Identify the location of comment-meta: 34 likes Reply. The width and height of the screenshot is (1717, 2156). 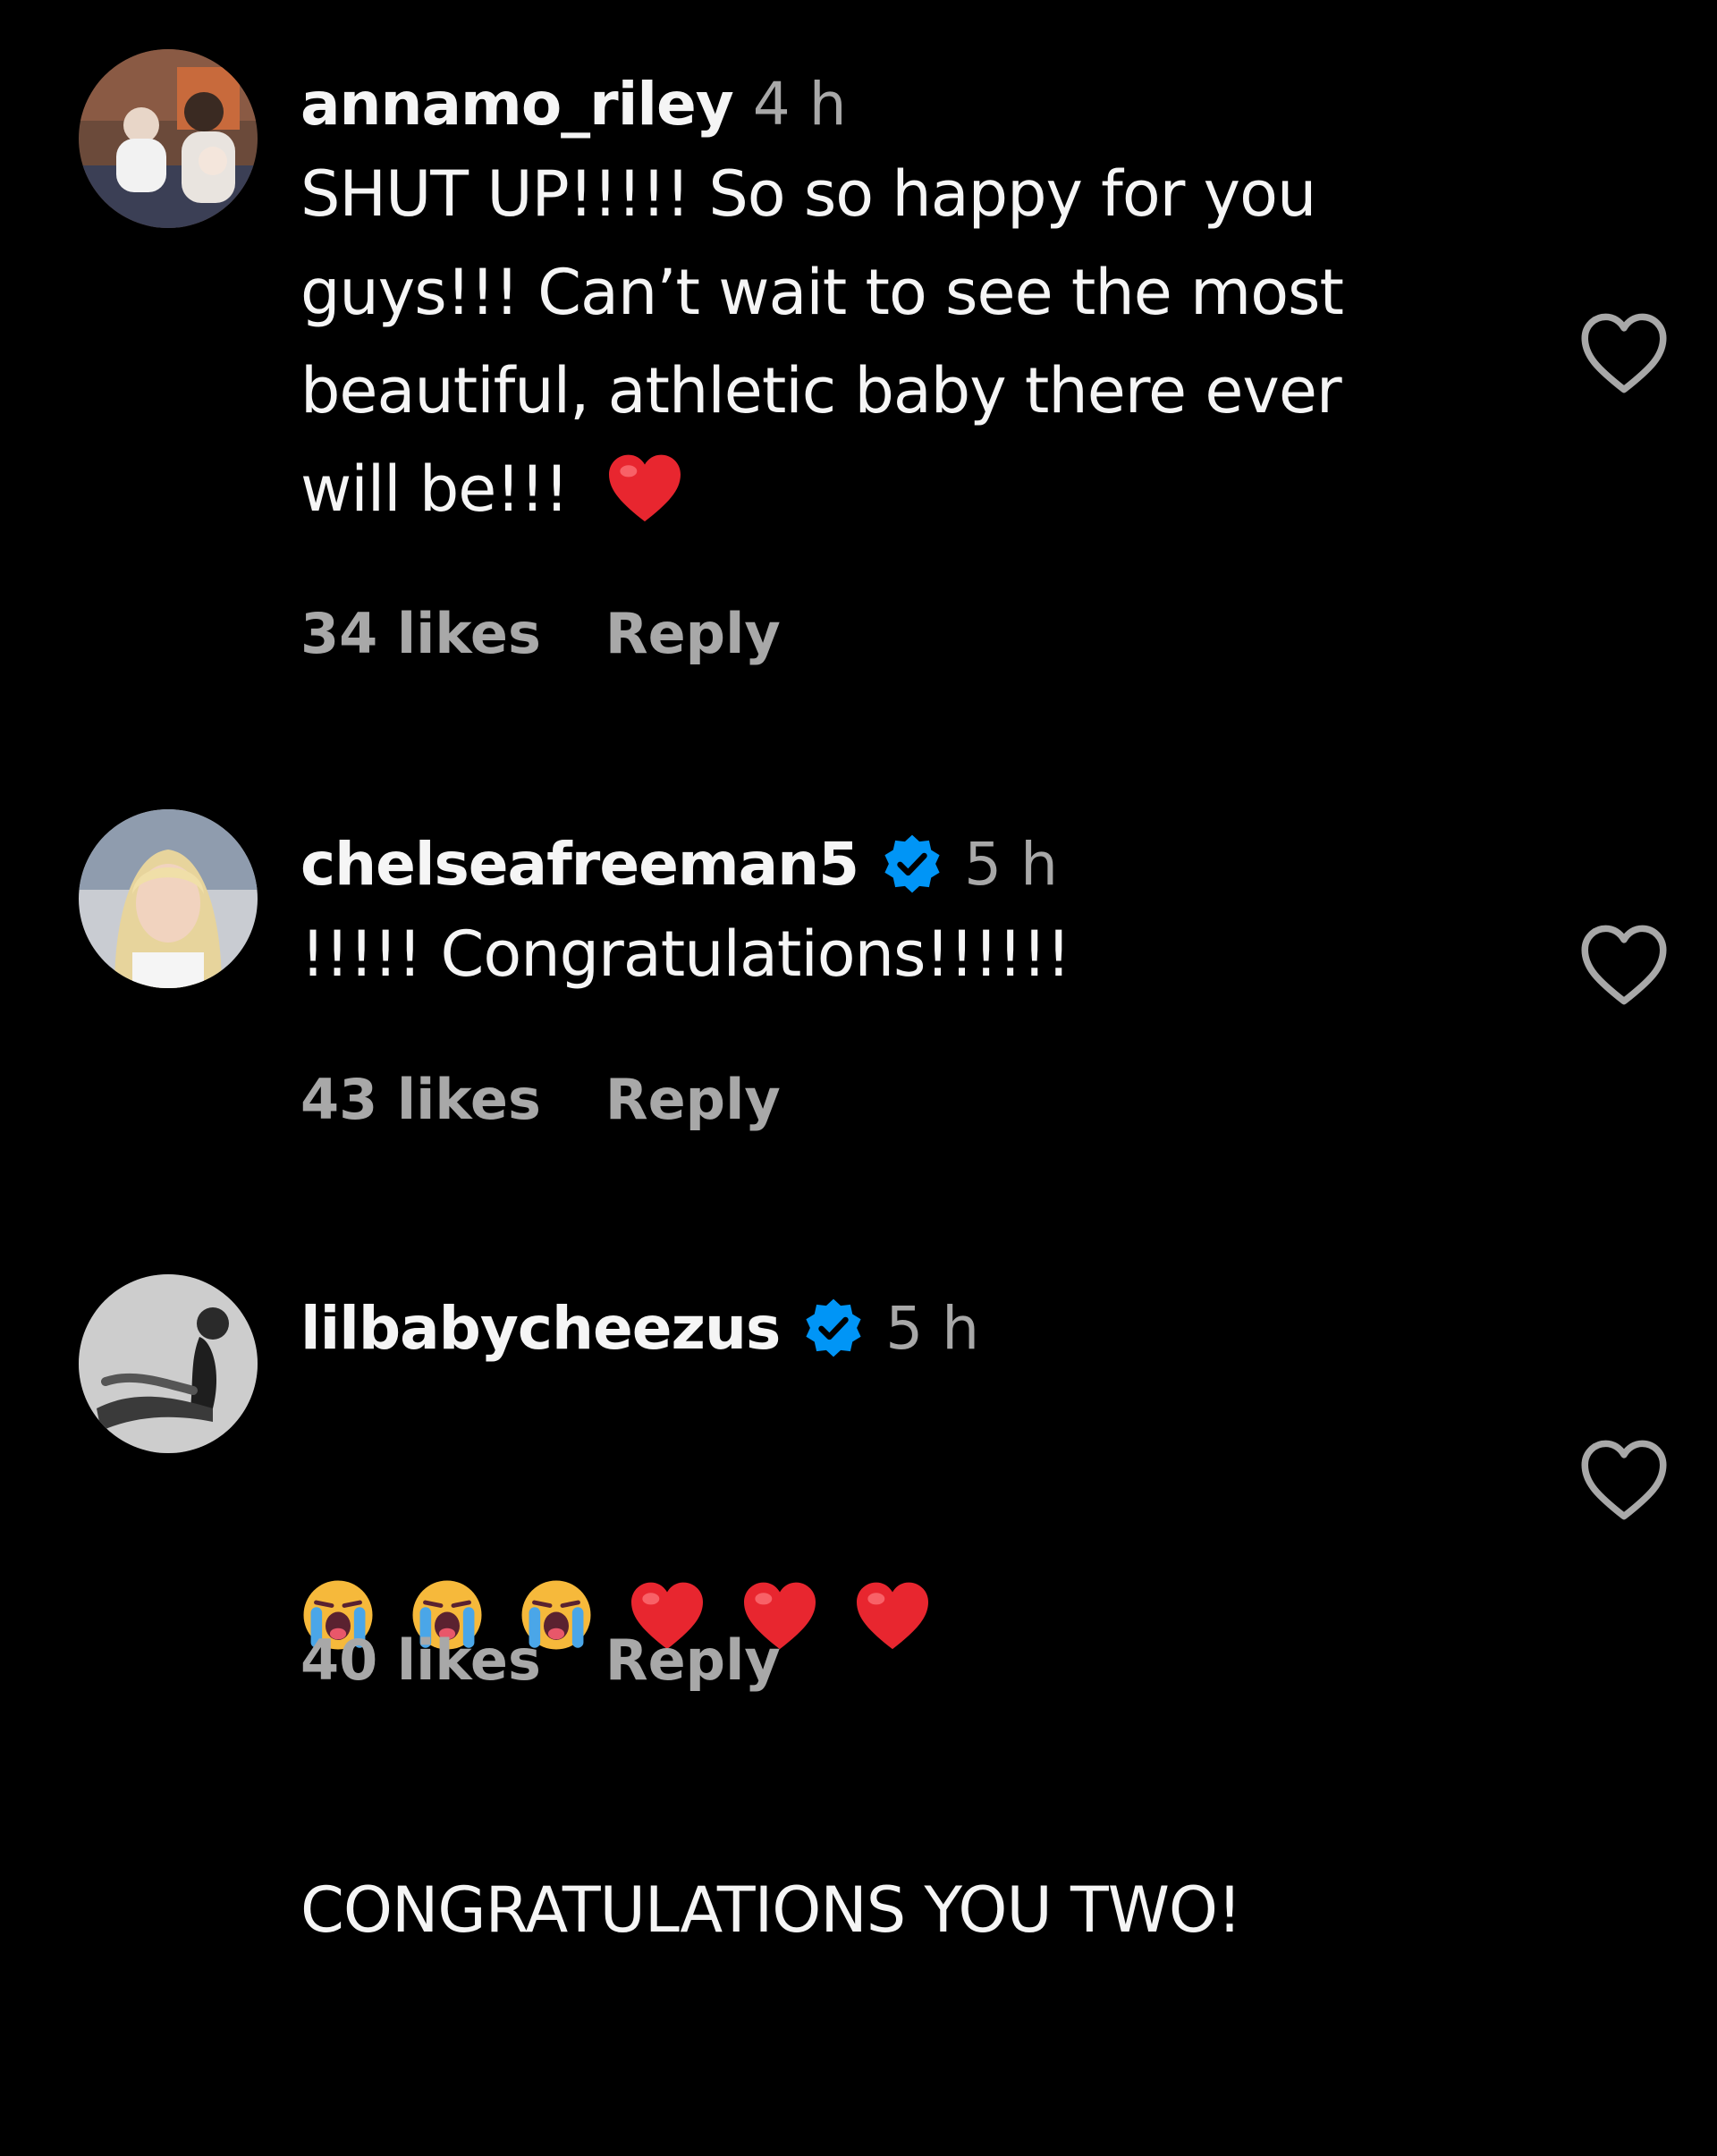
(540, 634).